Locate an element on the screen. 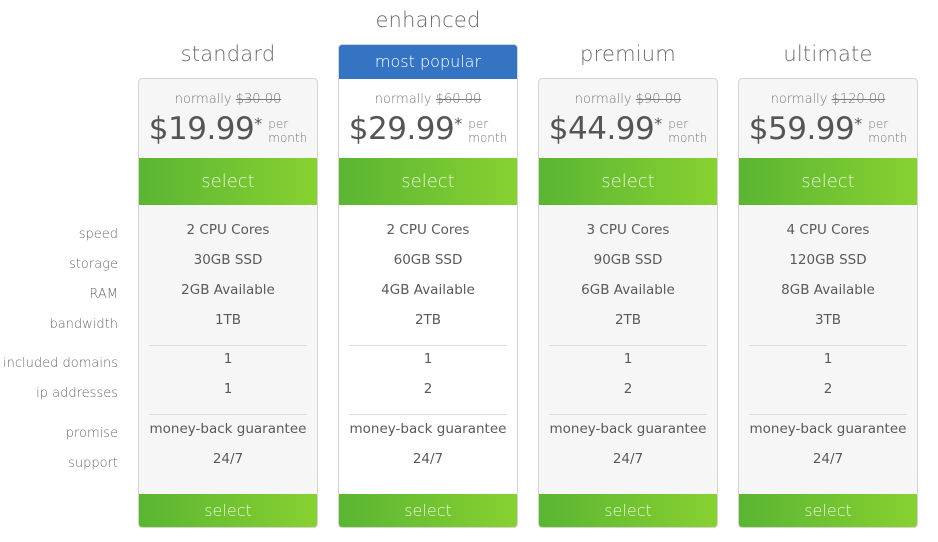 Image resolution: width=938 pixels, height=542 pixels. label-promise: promise is located at coordinates (91, 433).